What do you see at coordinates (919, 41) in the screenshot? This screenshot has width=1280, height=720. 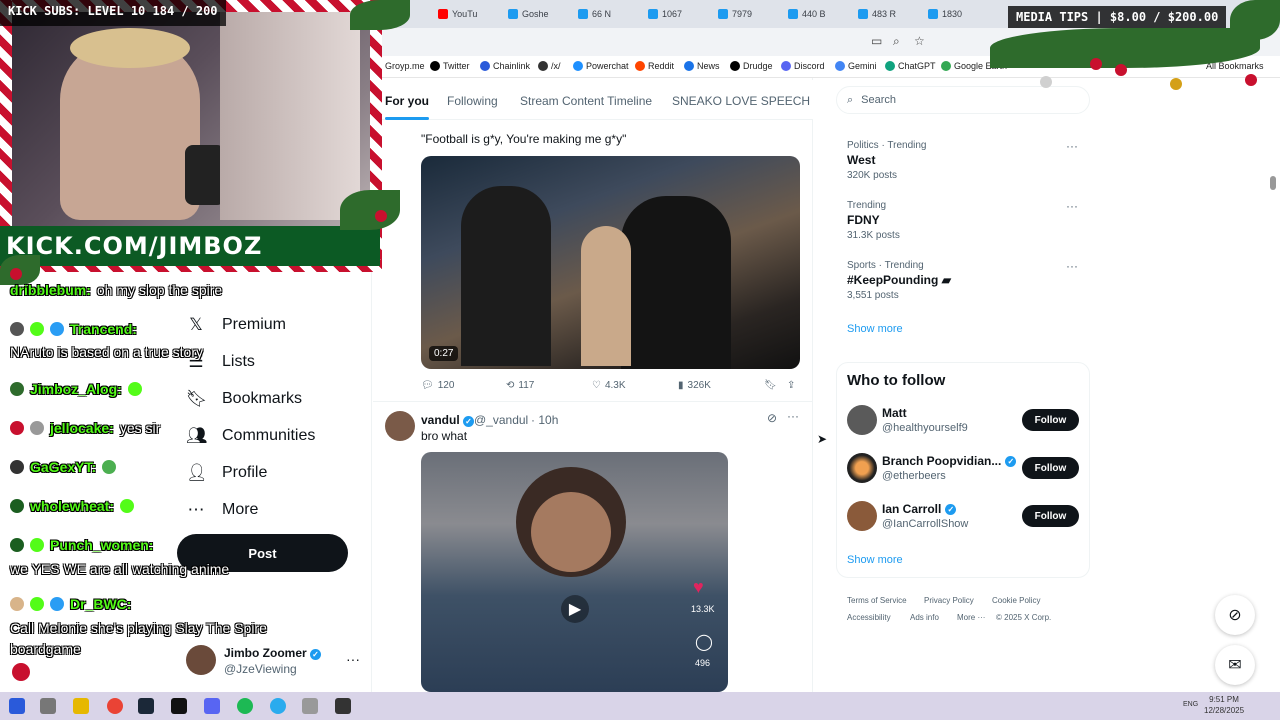 I see `star-icon: ☆` at bounding box center [919, 41].